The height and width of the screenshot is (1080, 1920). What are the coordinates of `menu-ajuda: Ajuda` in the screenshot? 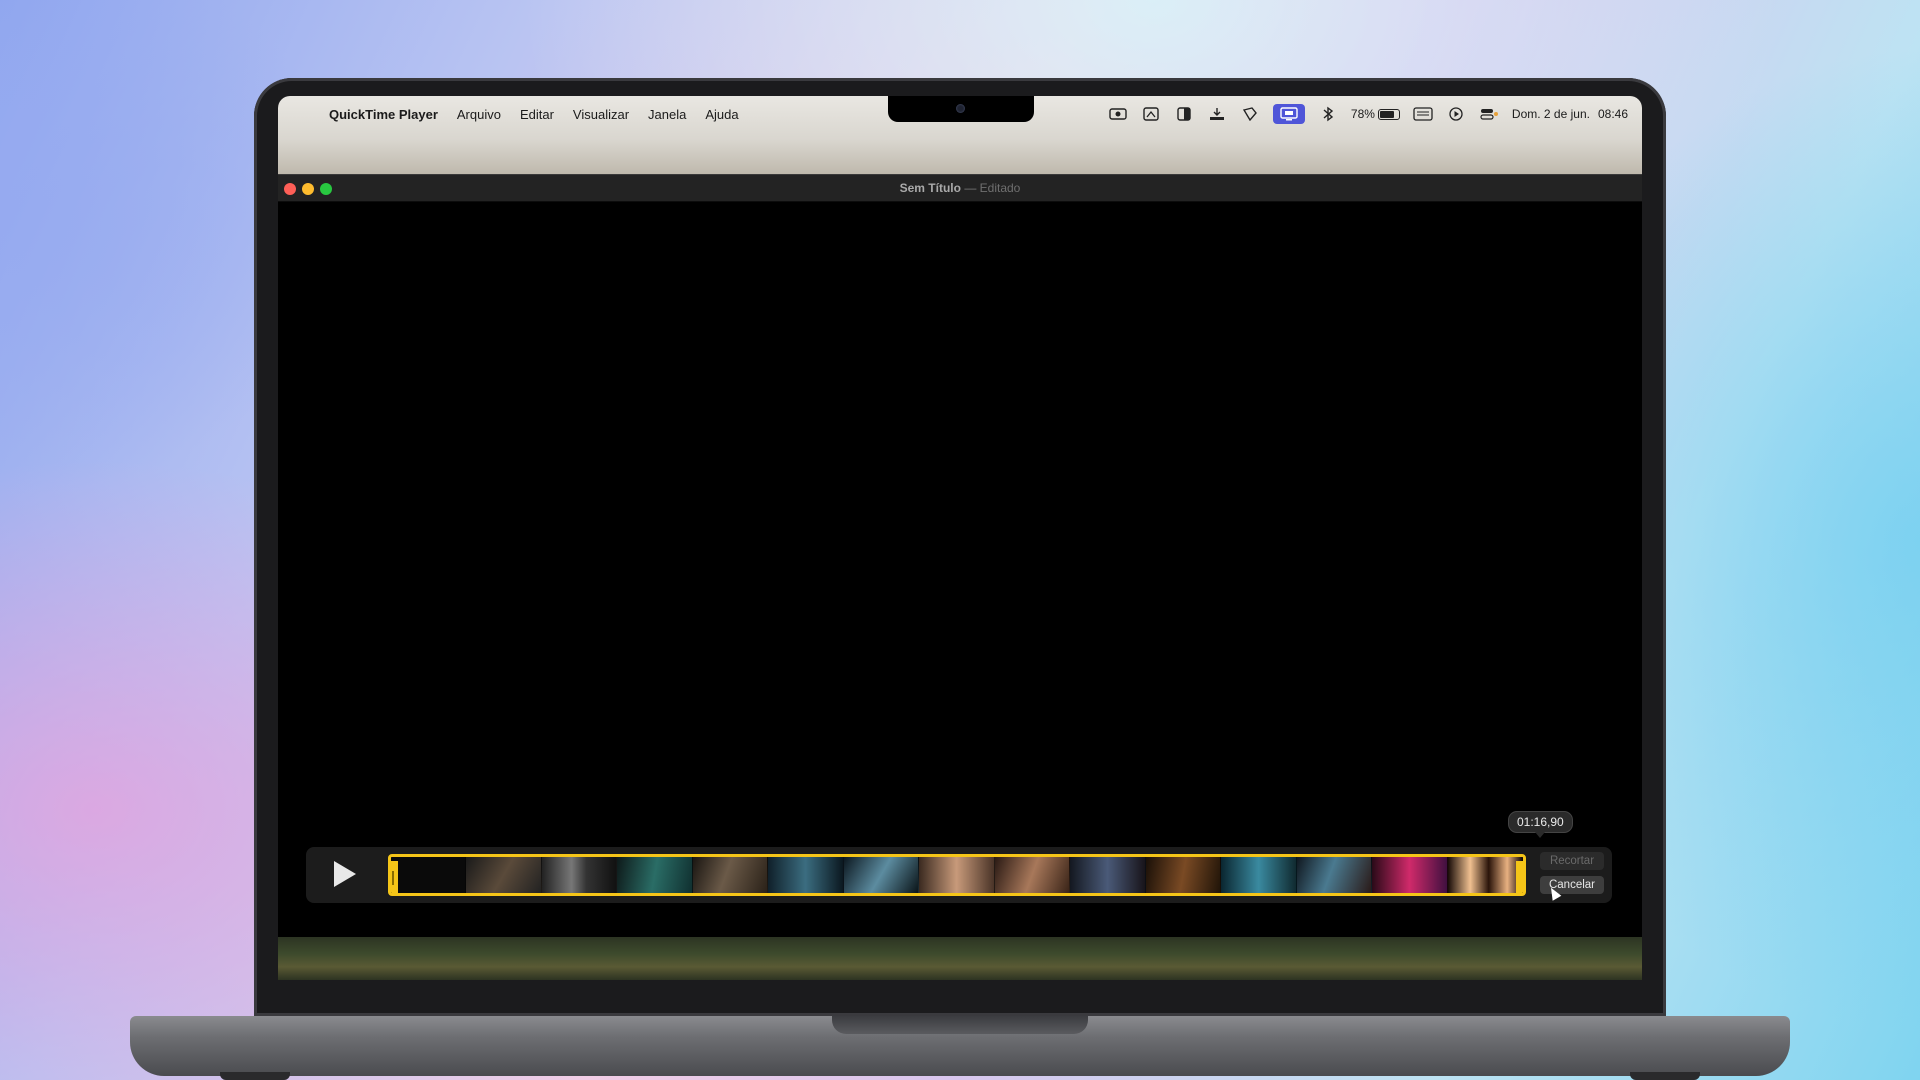 It's located at (721, 114).